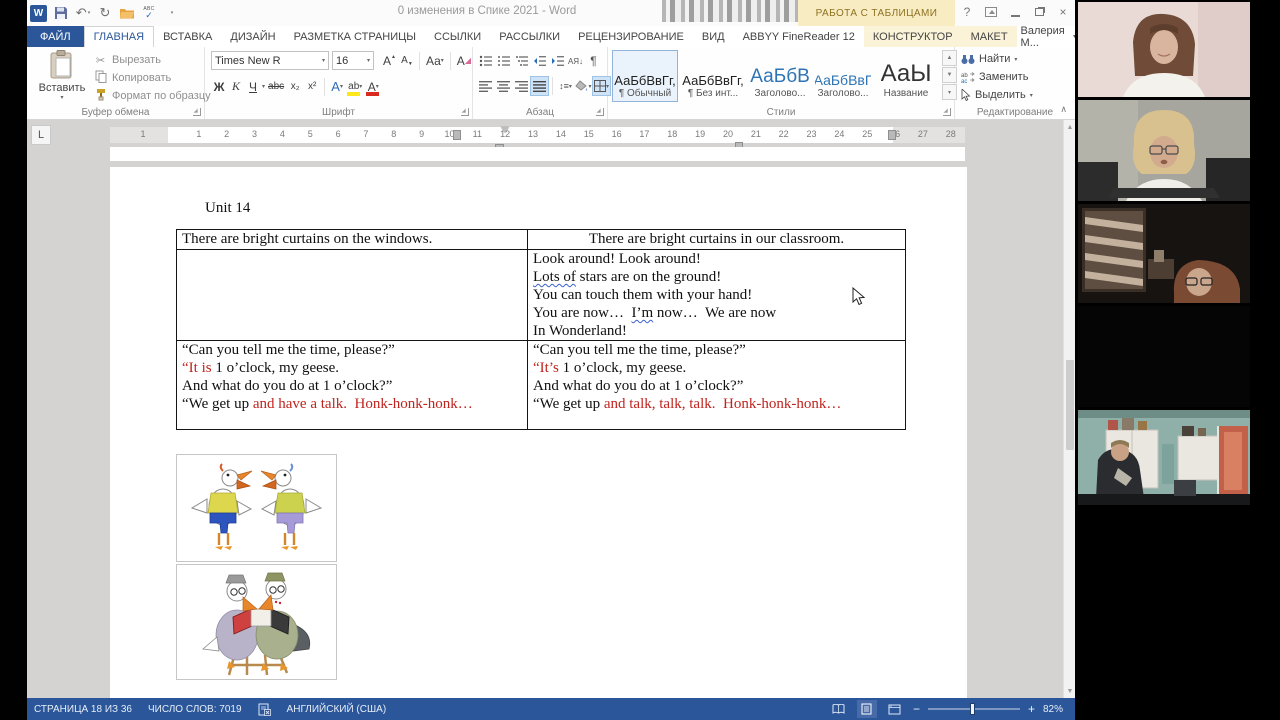  I want to click on undo-icon: ↶ ▾, so click(83, 13).